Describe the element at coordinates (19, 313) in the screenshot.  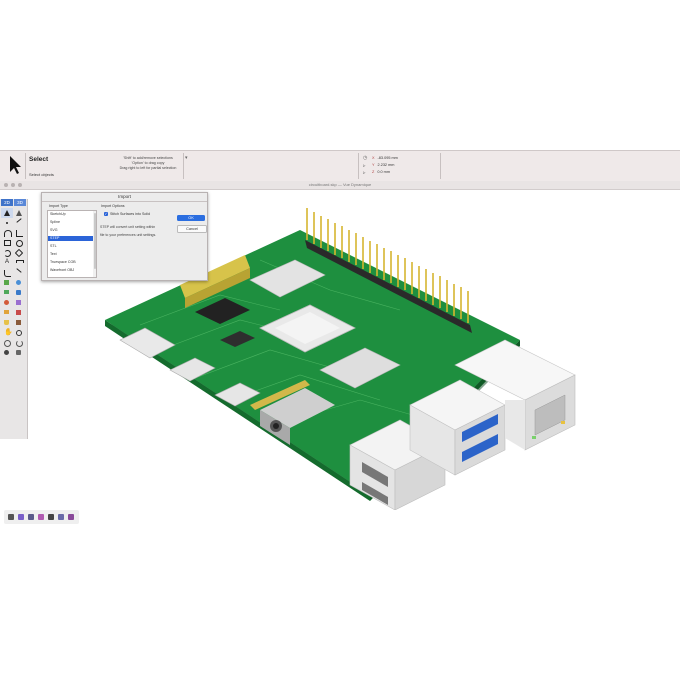
I see `chamfer-tool-icon` at that location.